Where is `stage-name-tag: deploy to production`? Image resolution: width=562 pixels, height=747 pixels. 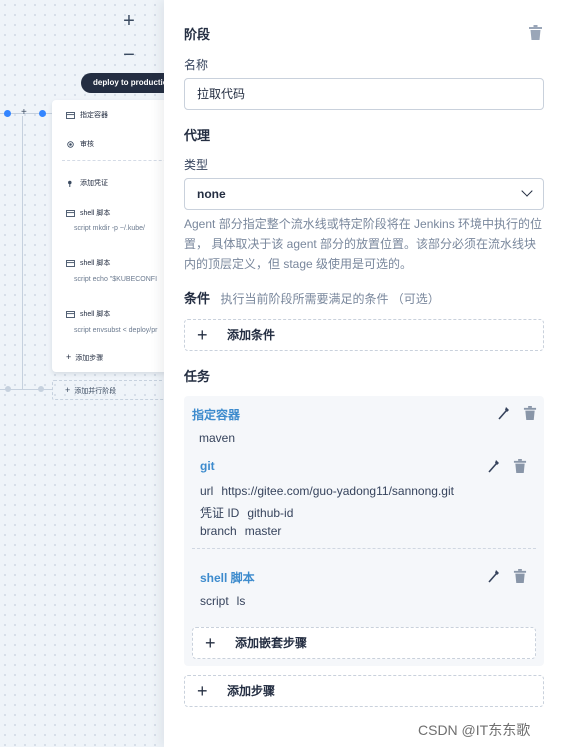
stage-name-tag: deploy to production is located at coordinates (122, 83).